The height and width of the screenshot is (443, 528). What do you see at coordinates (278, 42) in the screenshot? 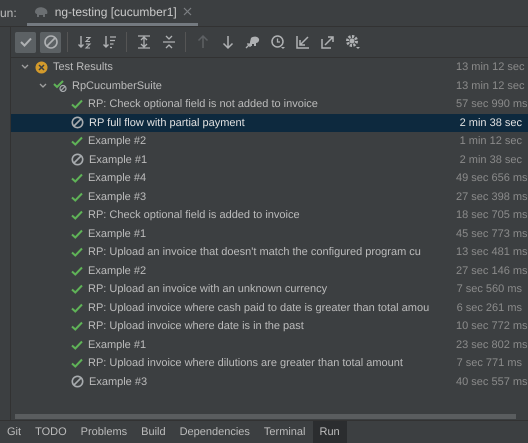
I see `clock-icon` at bounding box center [278, 42].